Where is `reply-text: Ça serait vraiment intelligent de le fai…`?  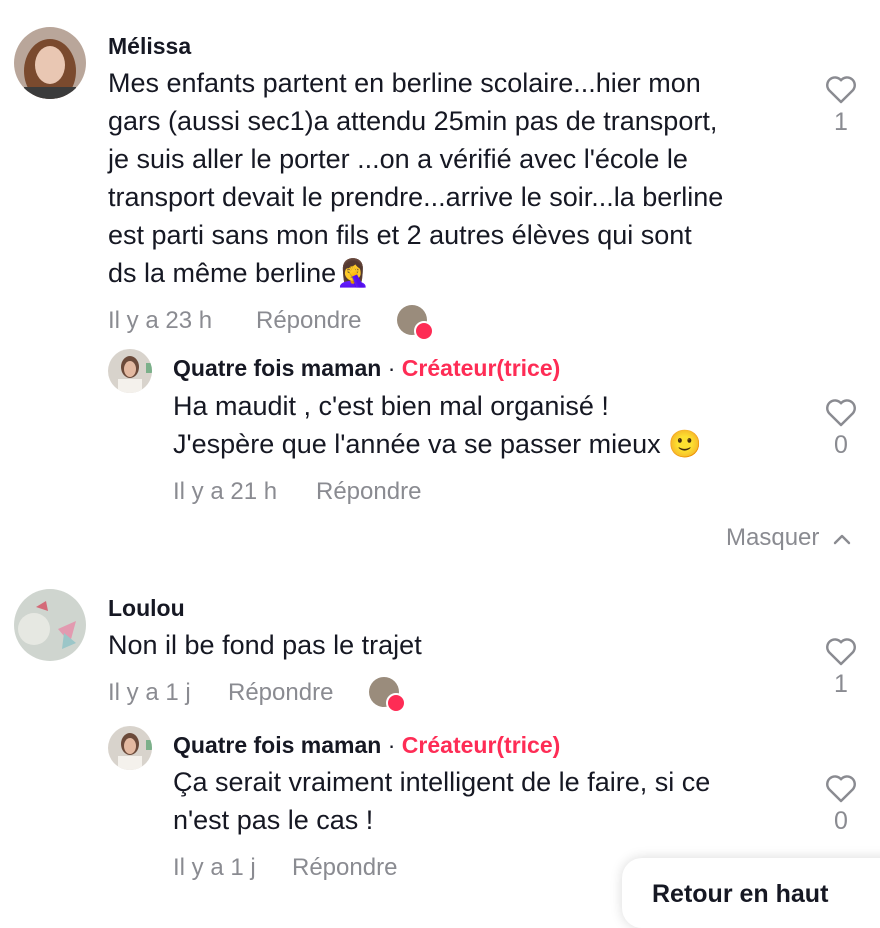 reply-text: Ça serait vraiment intelligent de le fai… is located at coordinates (442, 801).